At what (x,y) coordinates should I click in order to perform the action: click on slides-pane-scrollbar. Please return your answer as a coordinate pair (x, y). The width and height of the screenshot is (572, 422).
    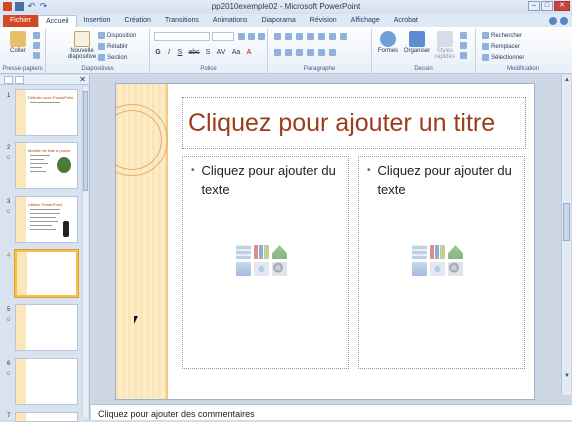
    Looking at the image, I should click on (85, 252).